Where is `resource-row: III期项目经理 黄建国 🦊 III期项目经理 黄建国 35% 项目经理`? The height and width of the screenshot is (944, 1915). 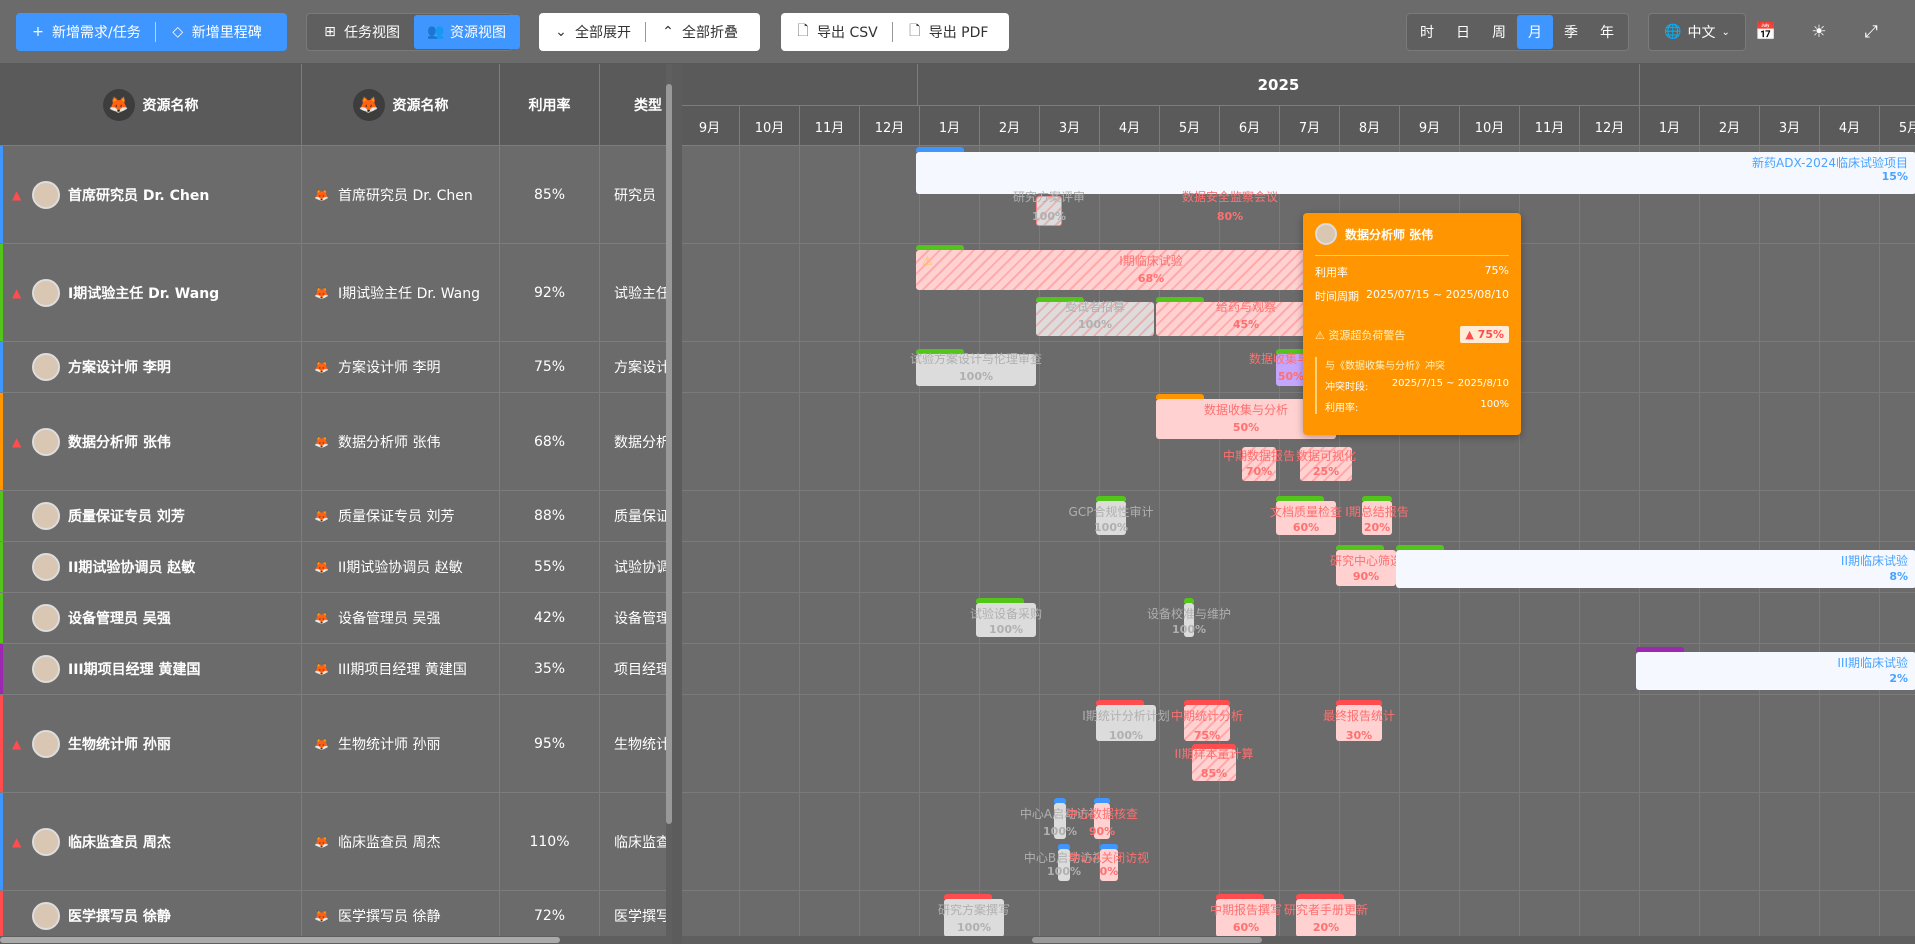
resource-row: III期项目经理 黄建国 🦊 III期项目经理 黄建国 35% 项目经理 is located at coordinates (336, 669).